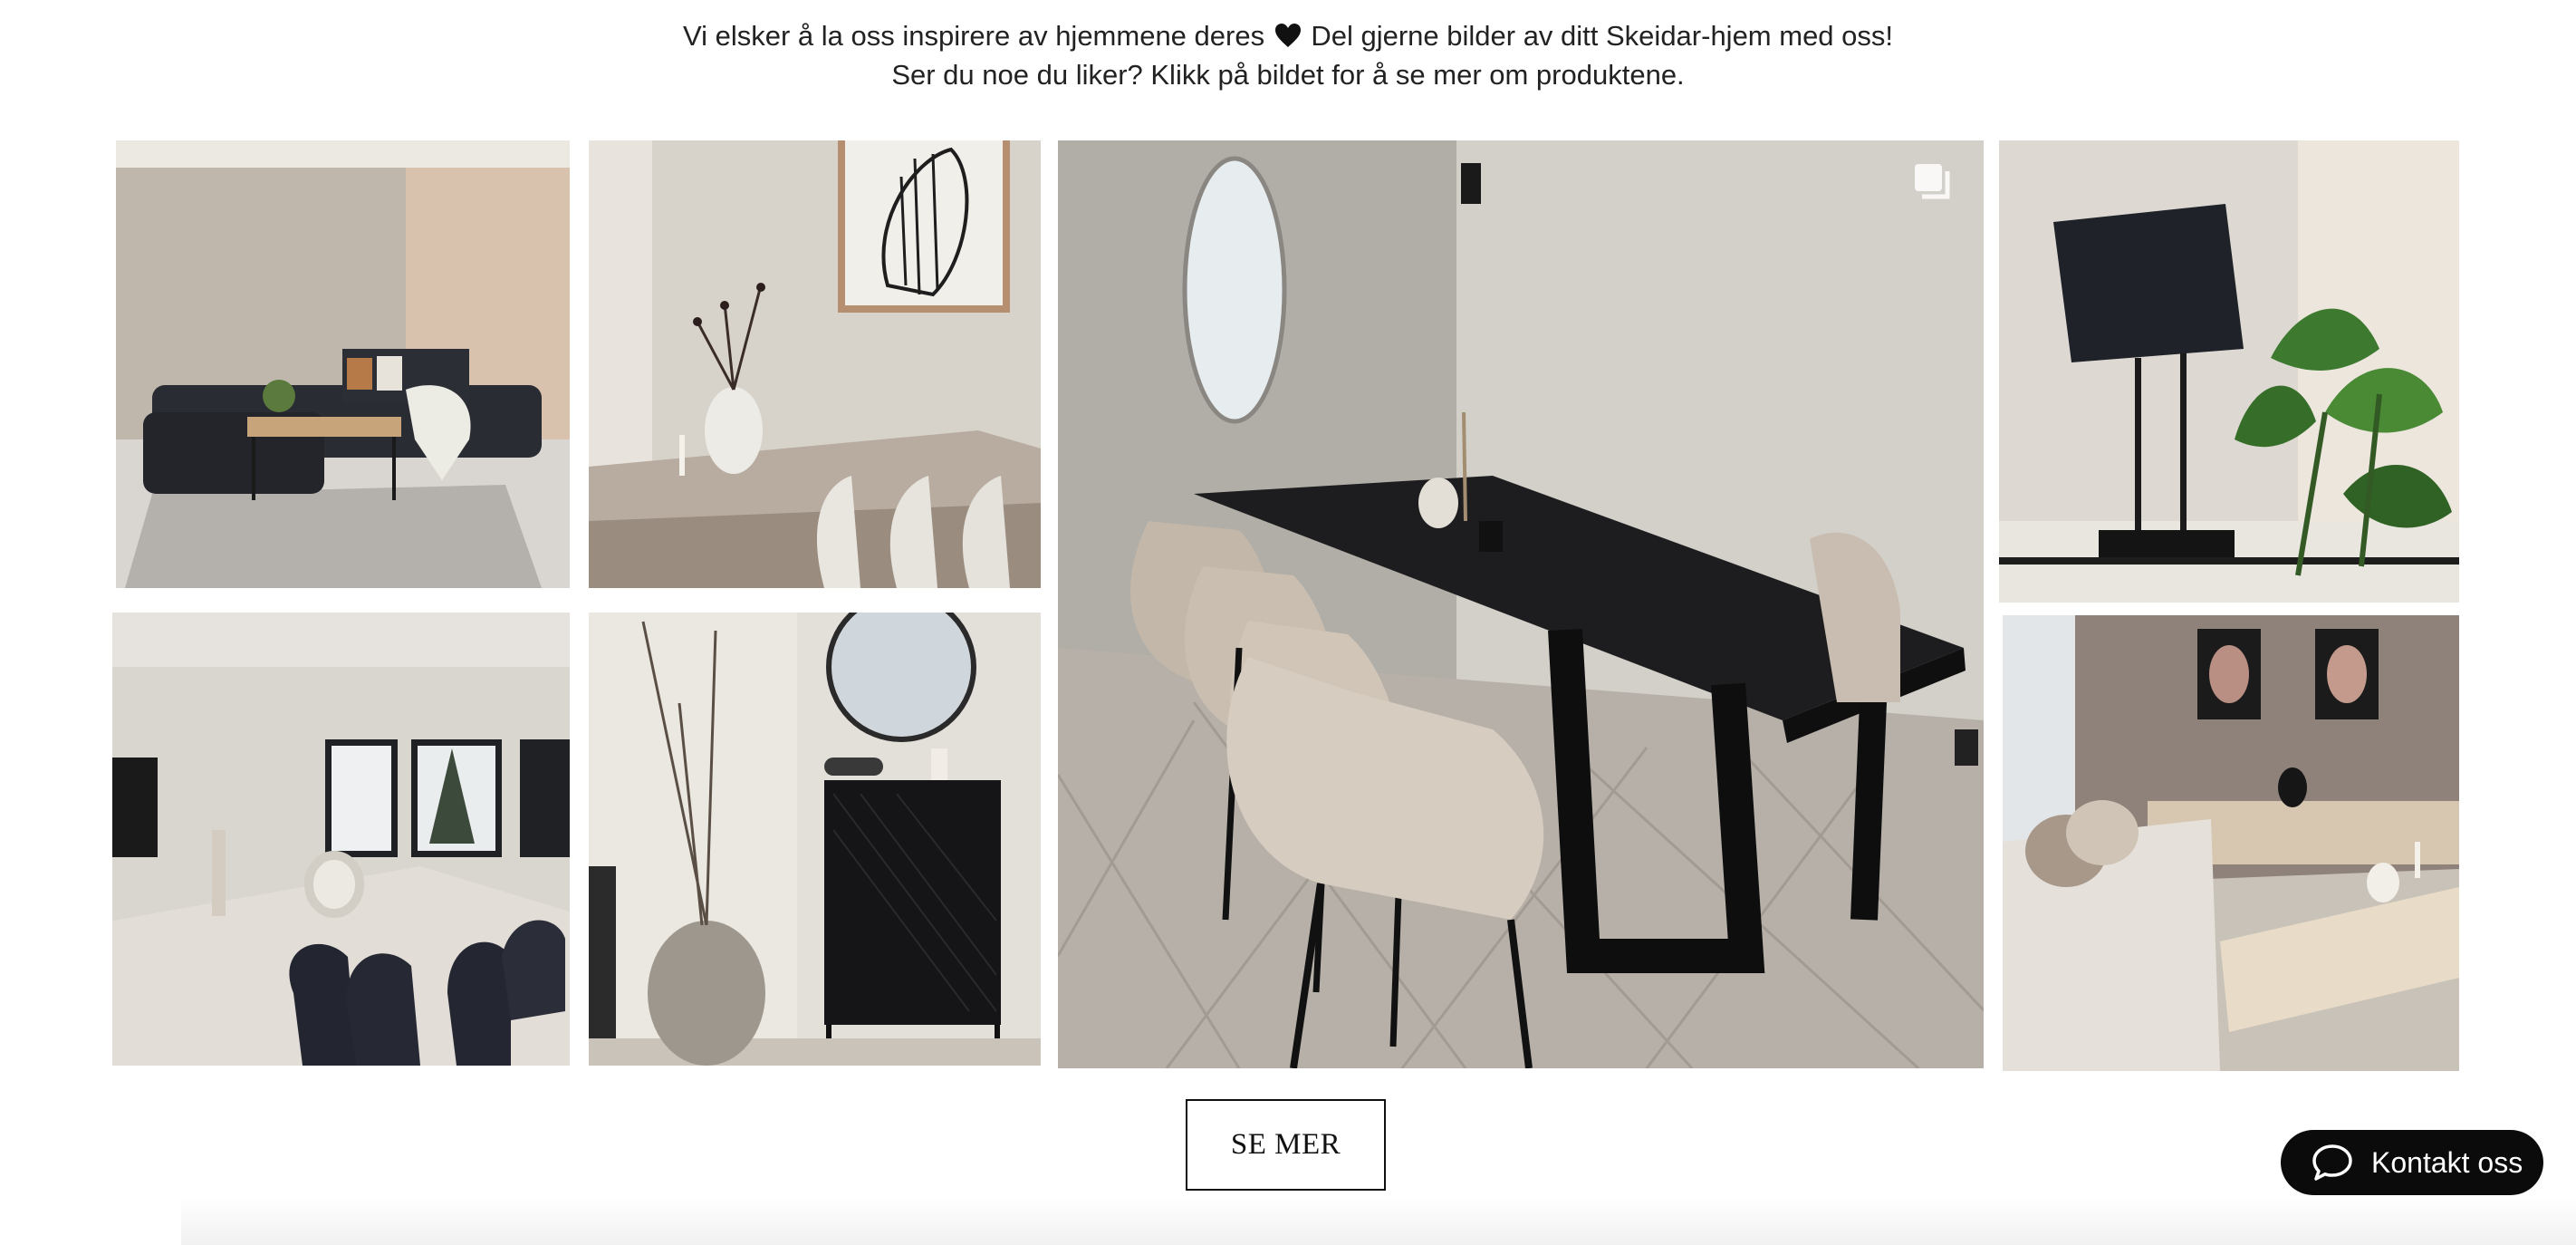 The width and height of the screenshot is (2576, 1245). I want to click on heart-icon, so click(1288, 35).